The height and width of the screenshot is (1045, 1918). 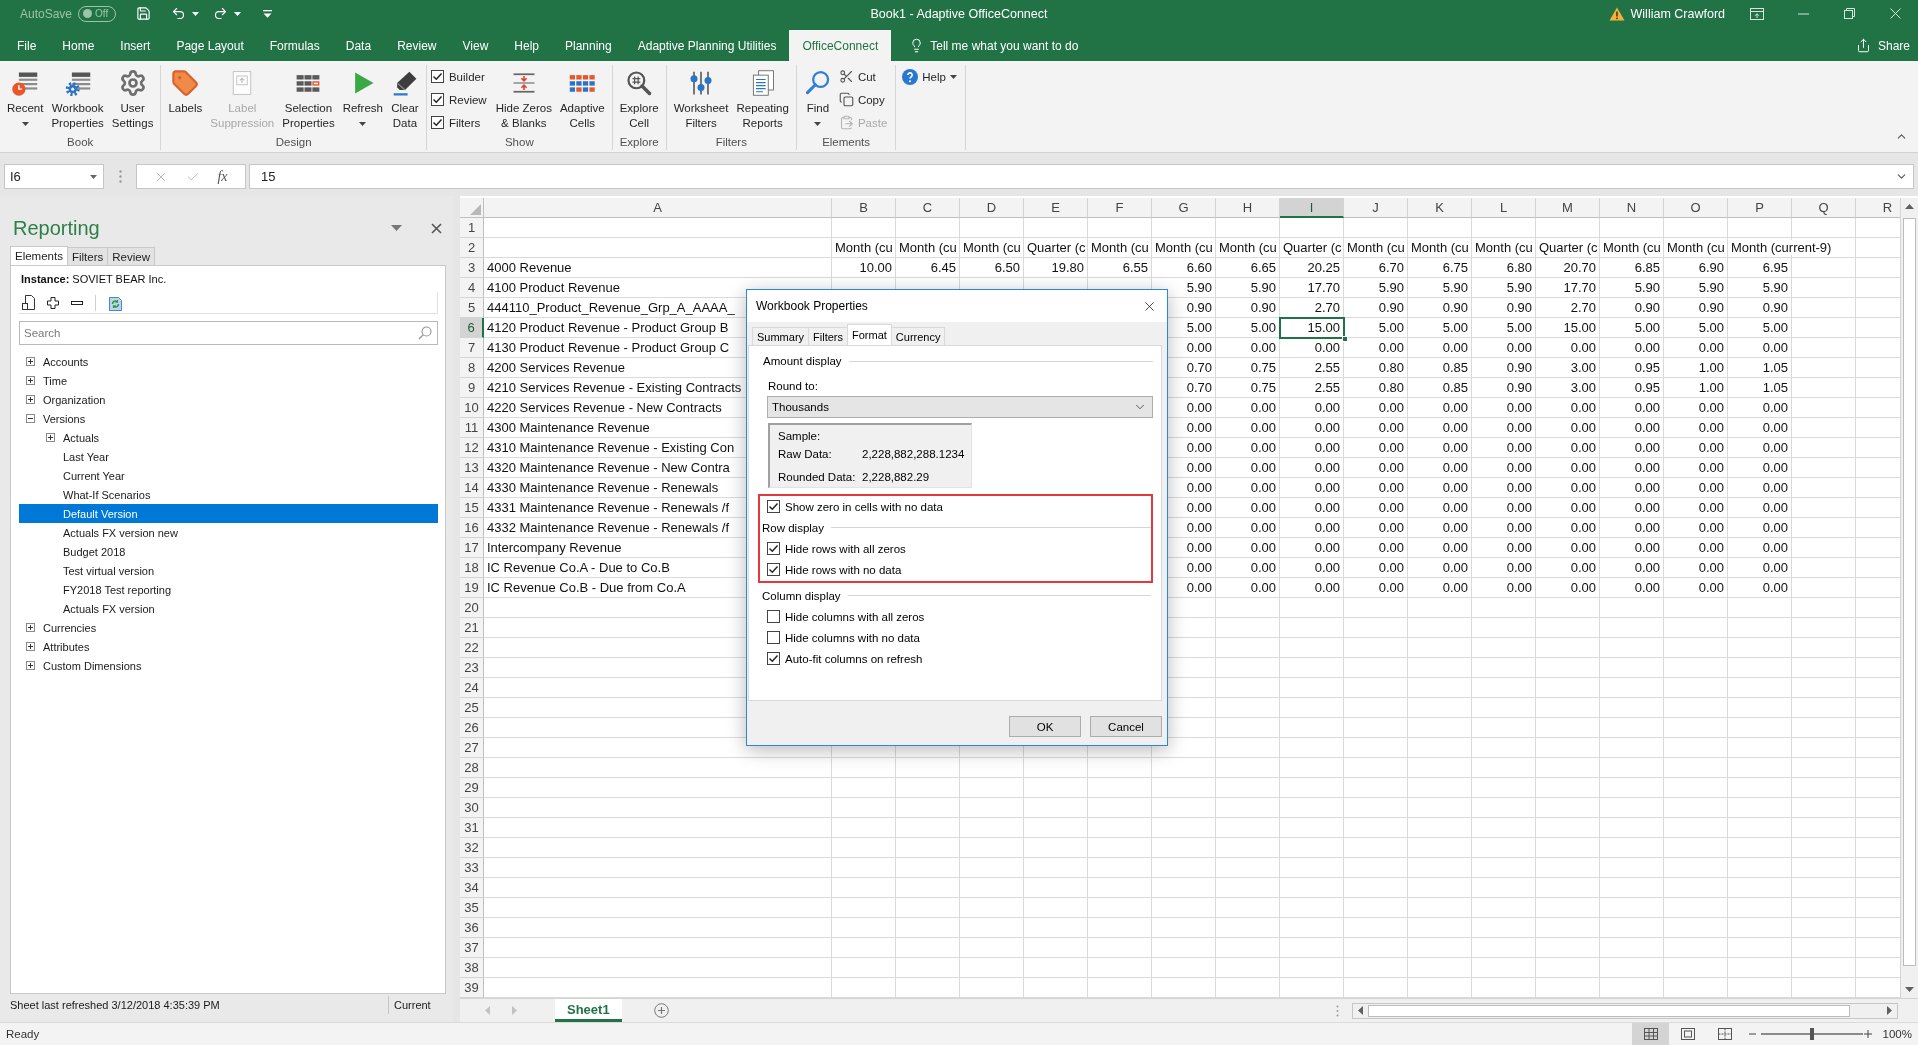 What do you see at coordinates (228, 361) in the screenshot?
I see `tree-item: Accounts` at bounding box center [228, 361].